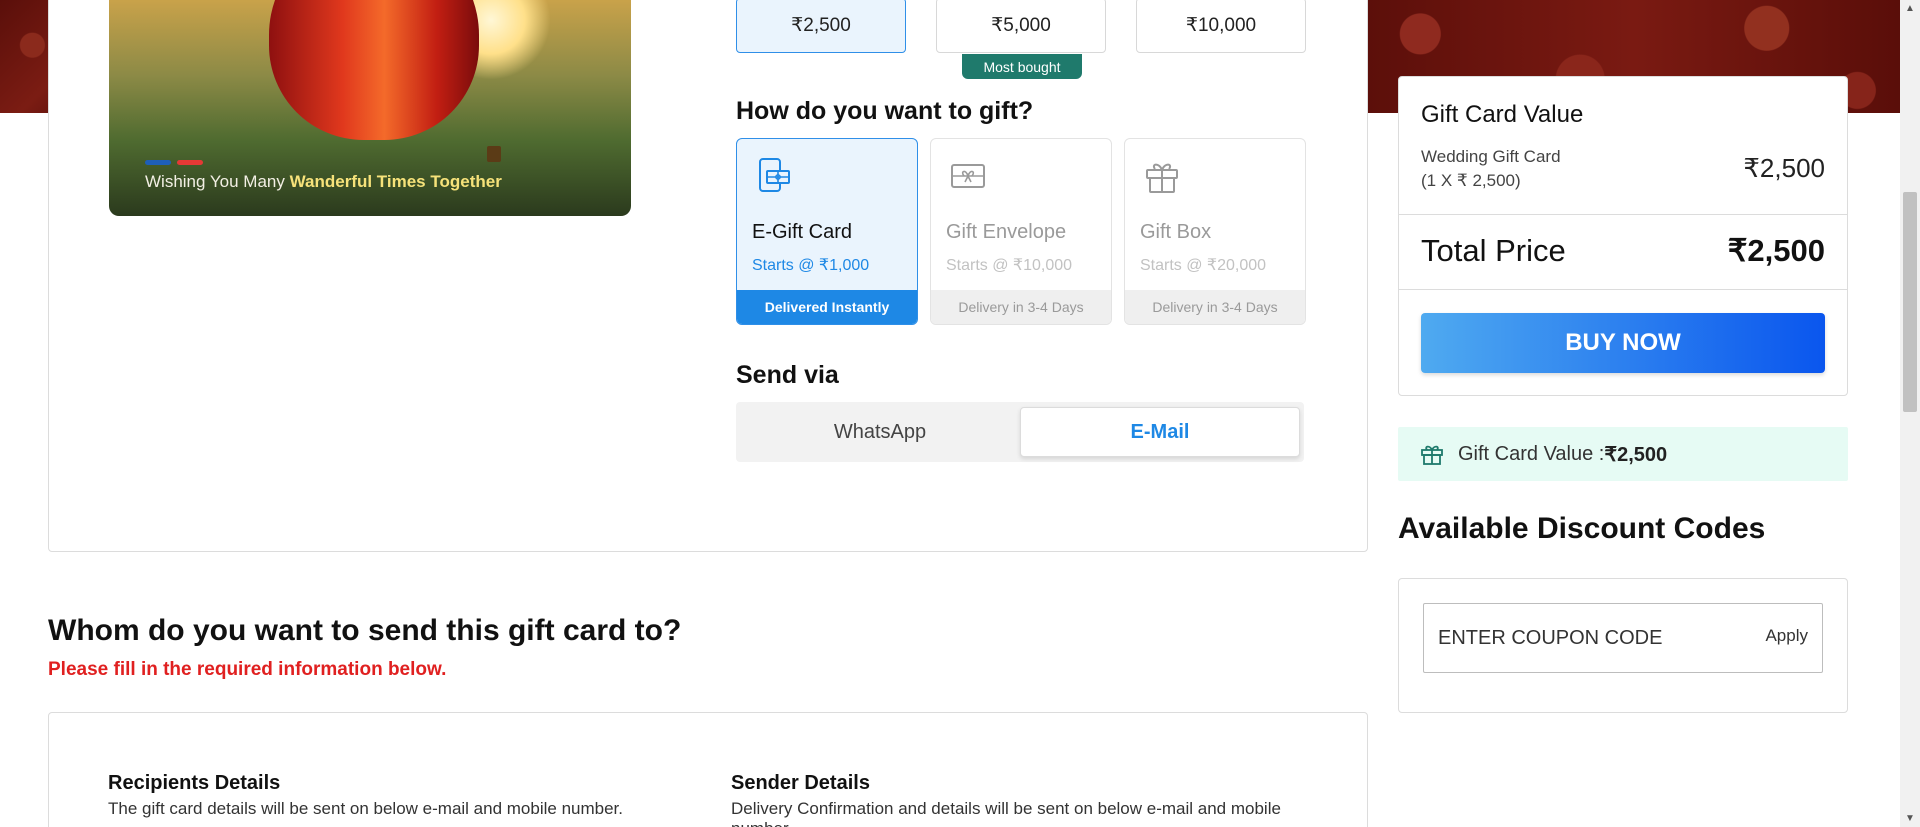  Describe the element at coordinates (827, 307) in the screenshot. I see `gift-option-delivery: Delivered Instantly` at that location.